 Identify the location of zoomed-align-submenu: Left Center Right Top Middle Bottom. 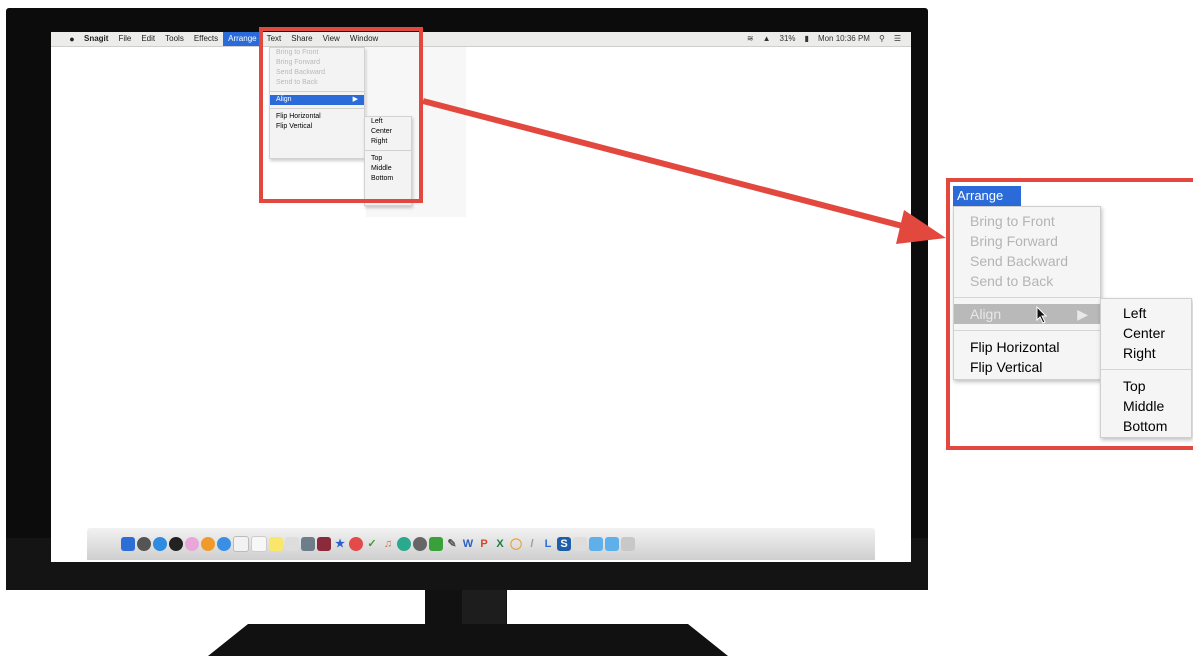
(1146, 368).